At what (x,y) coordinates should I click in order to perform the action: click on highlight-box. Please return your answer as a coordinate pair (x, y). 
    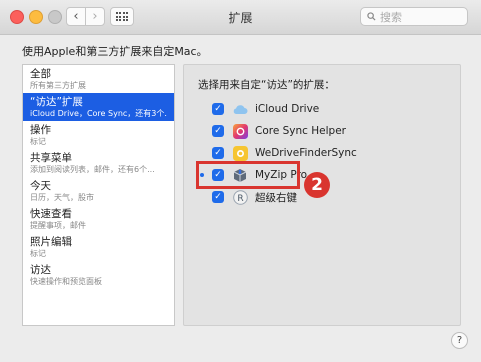
    Looking at the image, I should click on (248, 175).